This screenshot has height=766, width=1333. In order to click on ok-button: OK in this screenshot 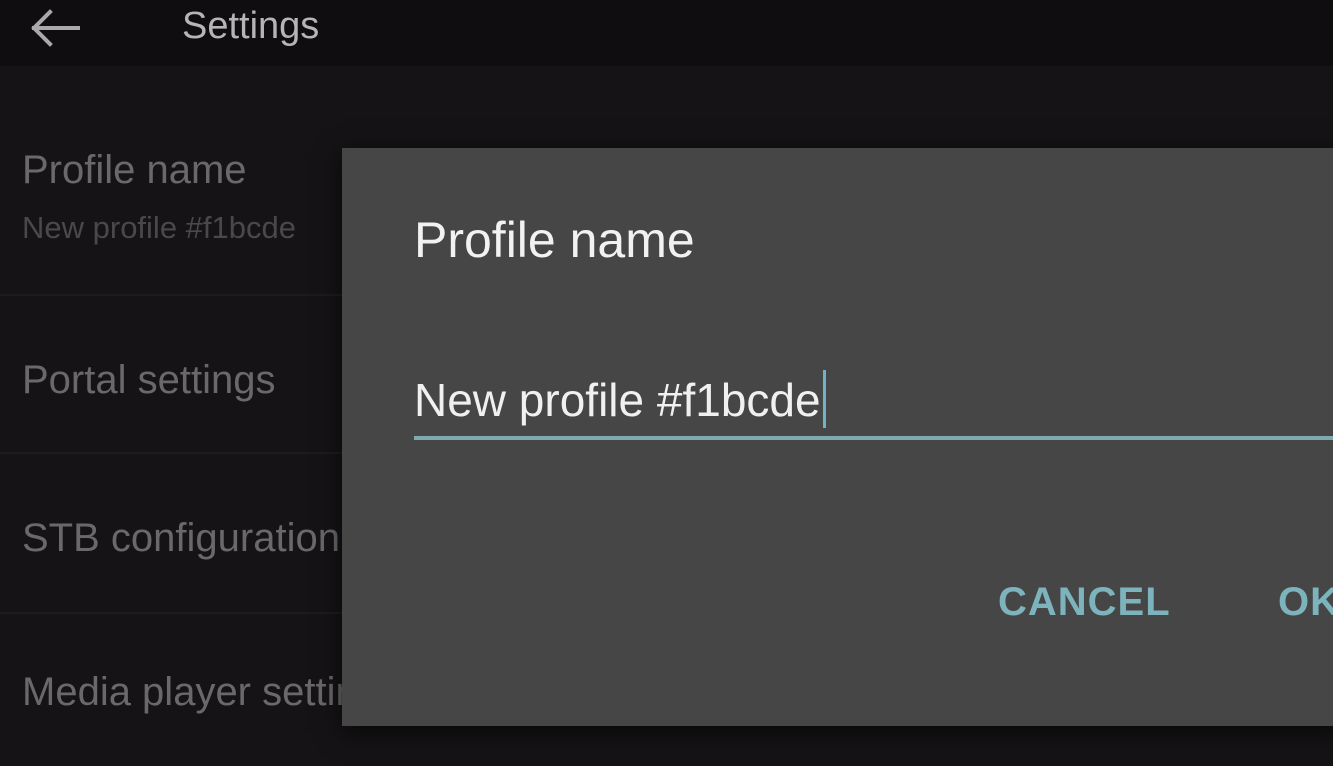, I will do `click(1305, 602)`.